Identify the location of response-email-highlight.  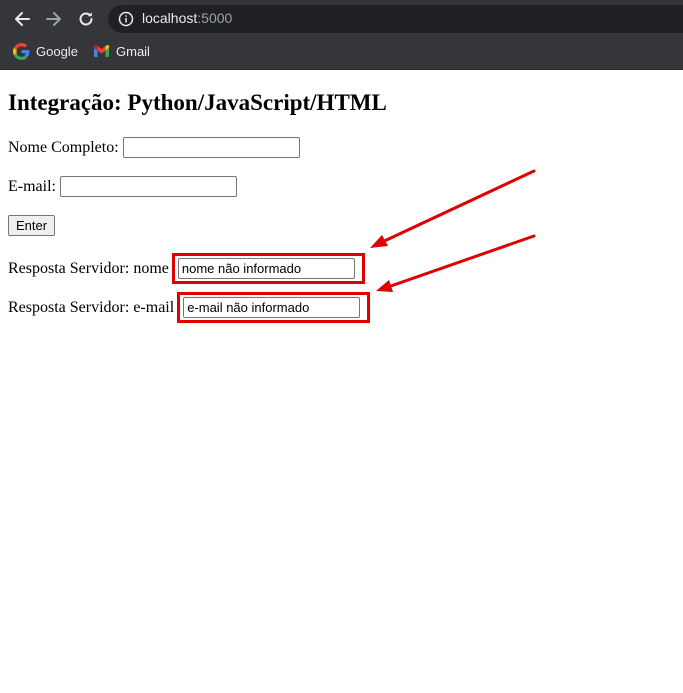
(274, 307).